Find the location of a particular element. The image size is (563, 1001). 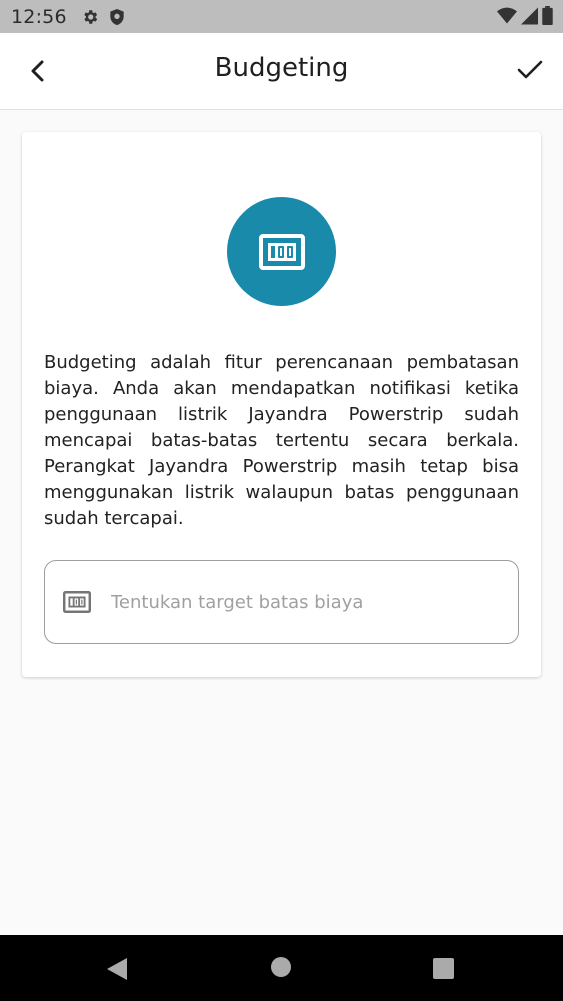

app-bar: Budgeting is located at coordinates (281, 71).